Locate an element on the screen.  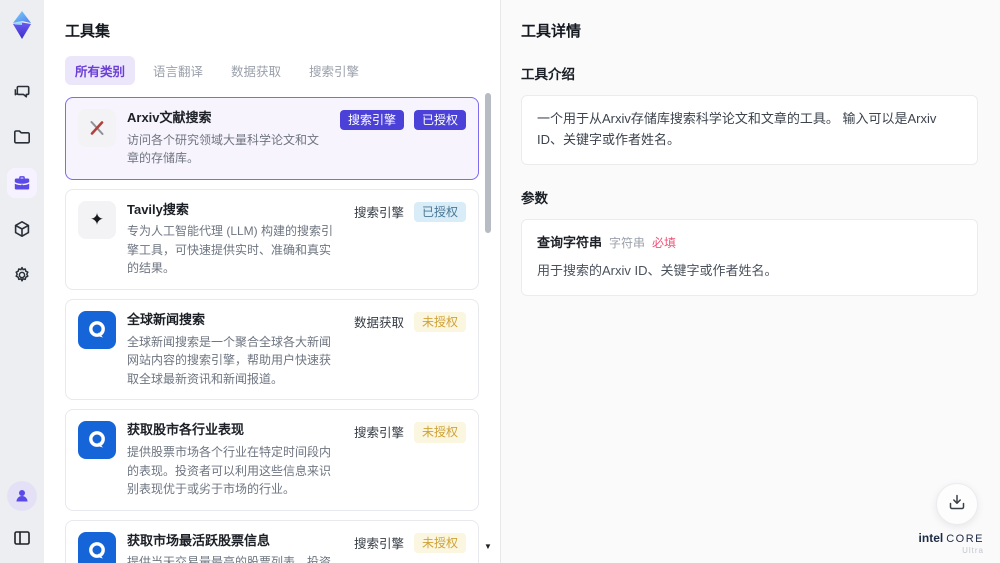
parameter-item: 查询字符串 字符串 必填用于搜索的Arxiv ID、关键字或作者姓名。 is located at coordinates (749, 258).